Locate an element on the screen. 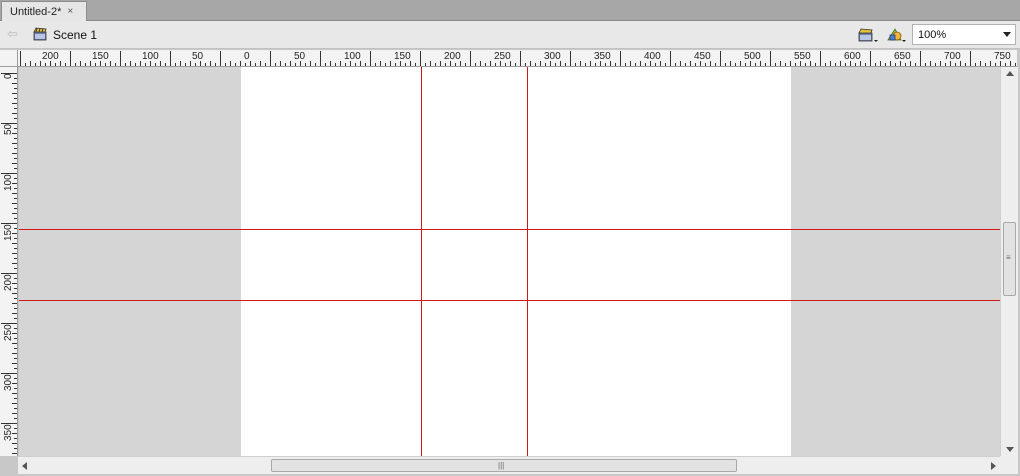 This screenshot has width=1020, height=476. scroll-left-icon is located at coordinates (24, 466).